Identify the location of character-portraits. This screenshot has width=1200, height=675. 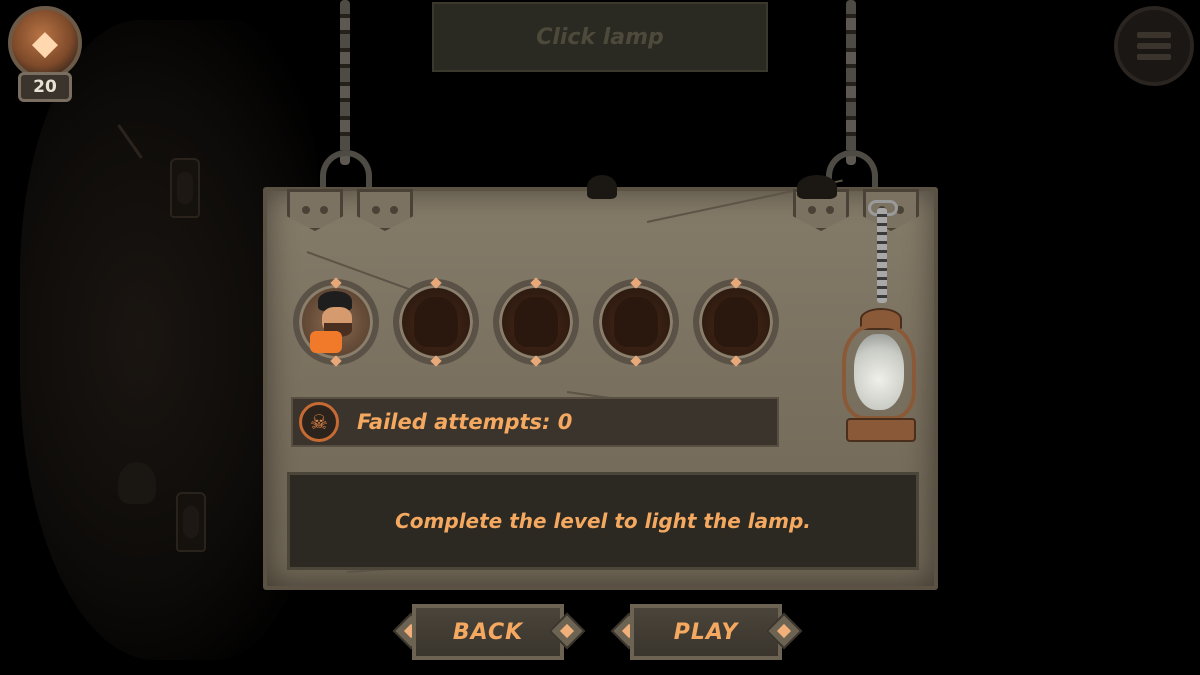
(536, 322).